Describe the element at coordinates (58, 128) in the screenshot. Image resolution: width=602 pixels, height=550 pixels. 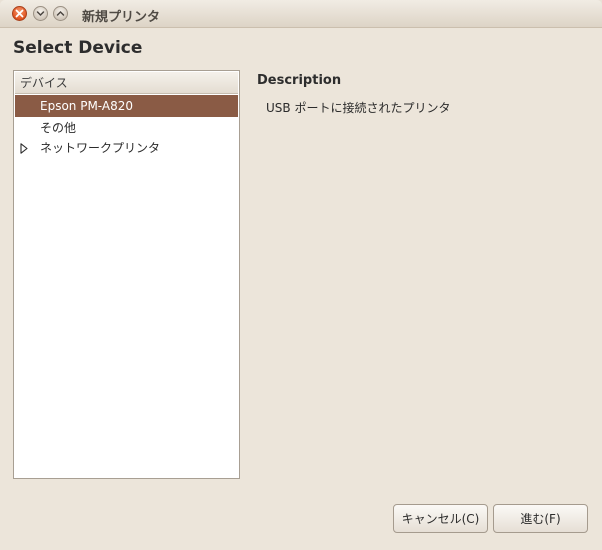
I see `device-item-label: その他` at that location.